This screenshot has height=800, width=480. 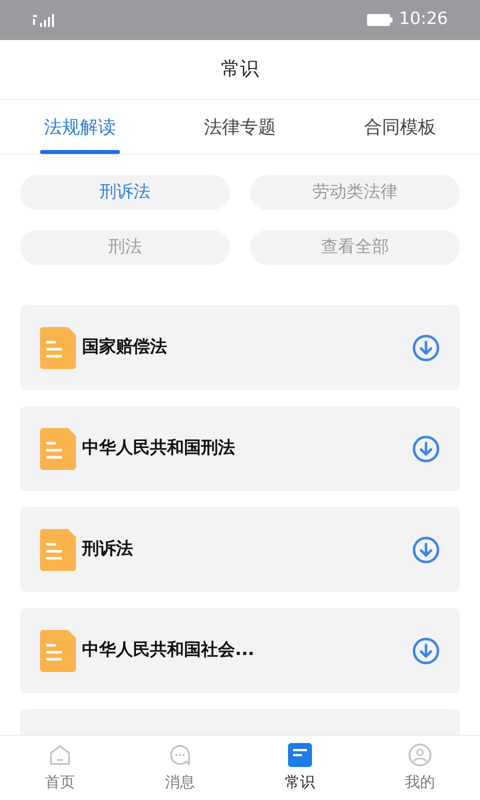 I want to click on filter-chip: 刑法, so click(x=125, y=247).